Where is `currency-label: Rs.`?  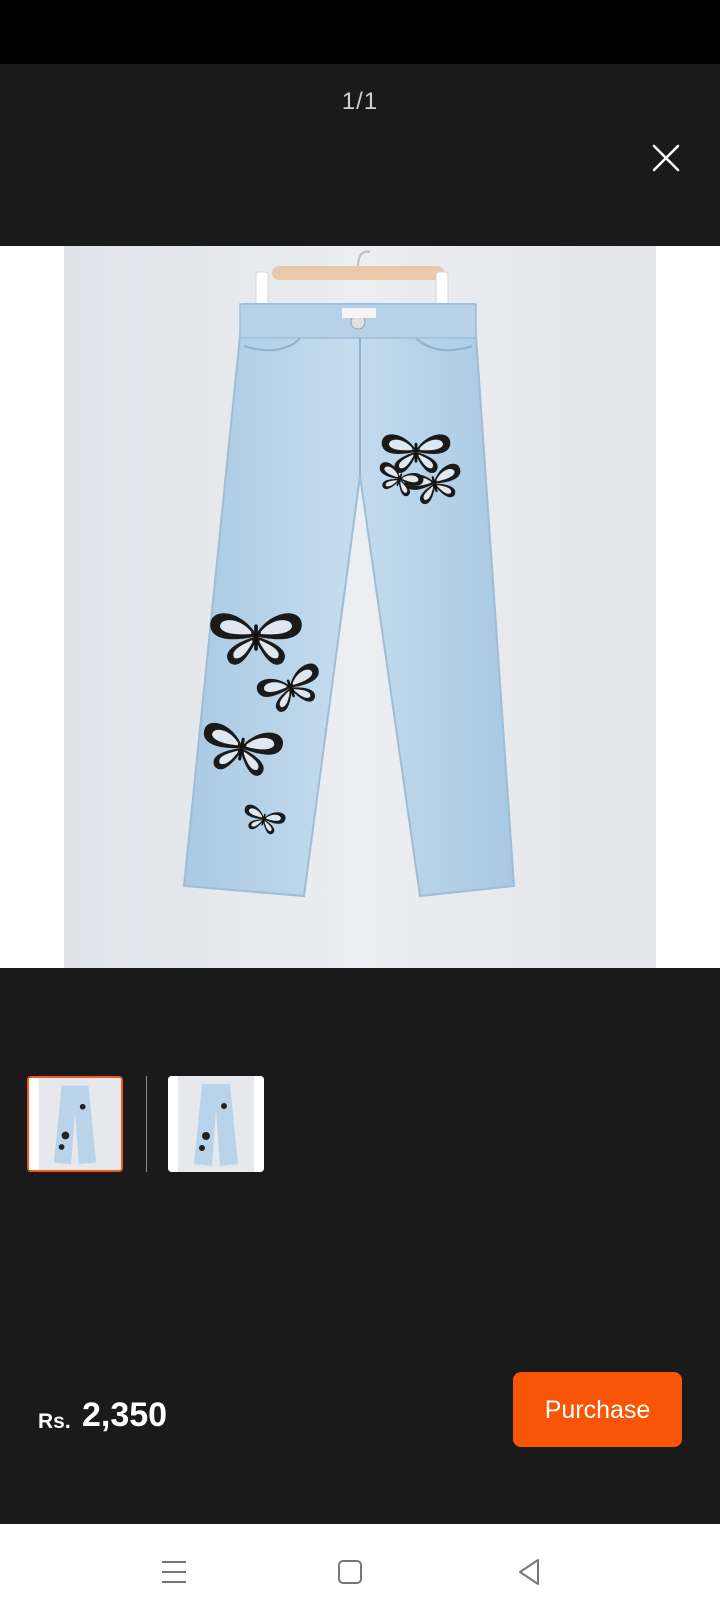
currency-label: Rs. is located at coordinates (54, 1421).